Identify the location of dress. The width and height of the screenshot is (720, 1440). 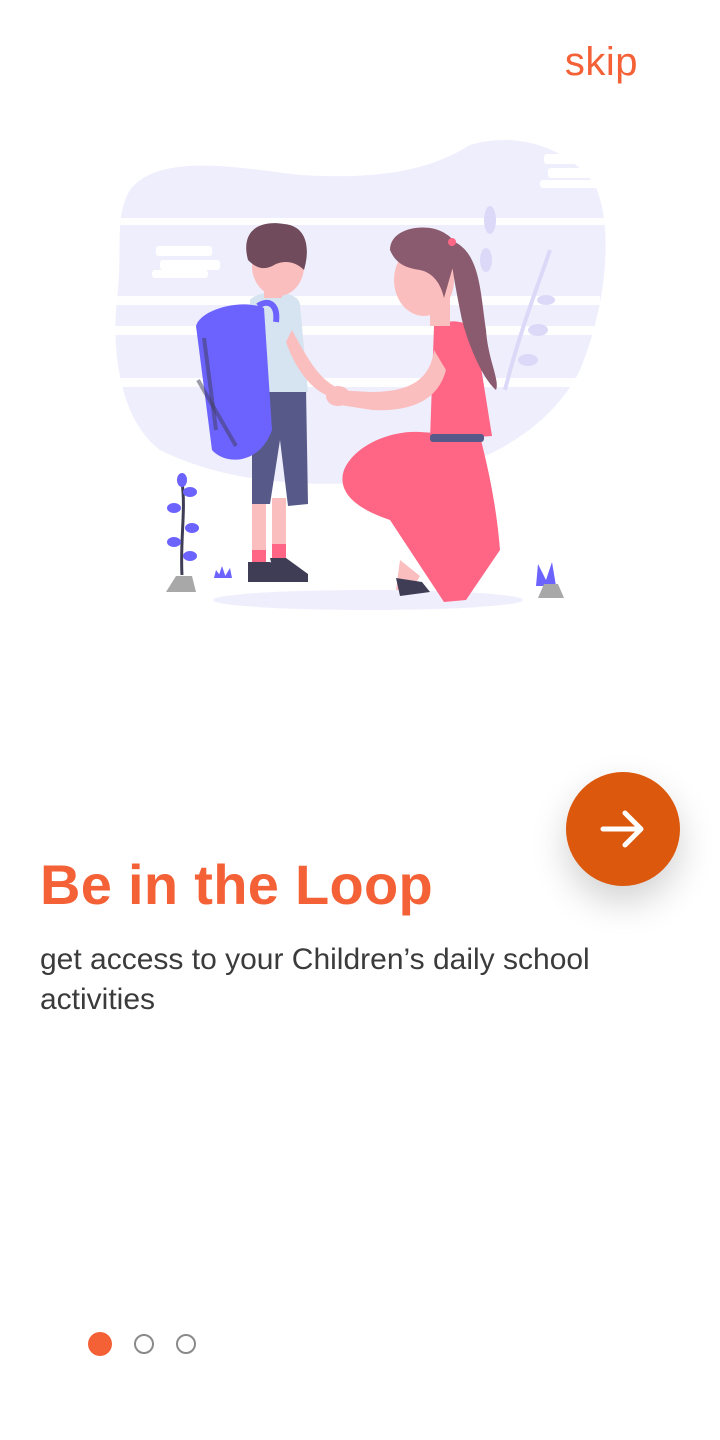
(421, 516).